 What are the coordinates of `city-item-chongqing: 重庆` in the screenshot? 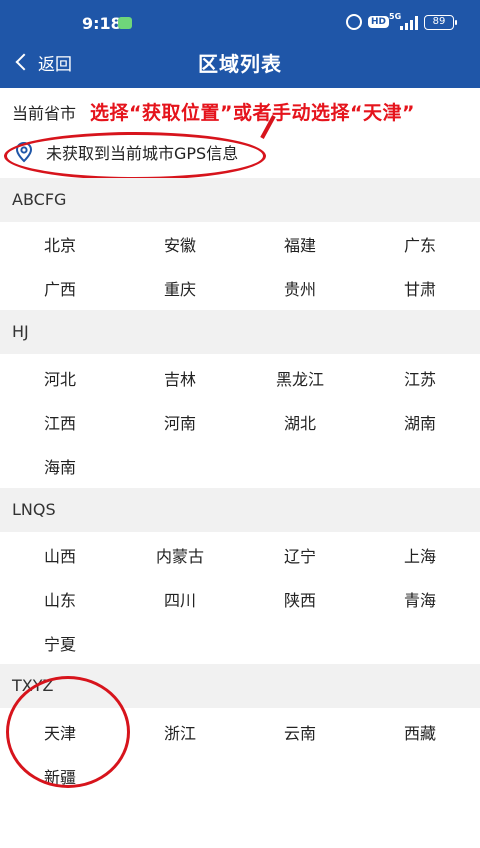 It's located at (180, 288).